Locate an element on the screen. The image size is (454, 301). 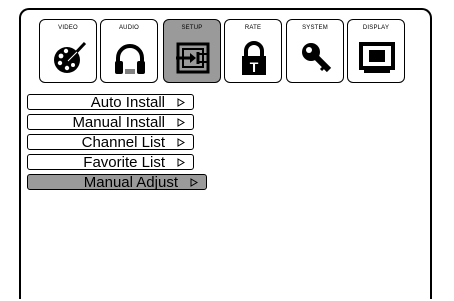
tab-rate: RATE T is located at coordinates (253, 51).